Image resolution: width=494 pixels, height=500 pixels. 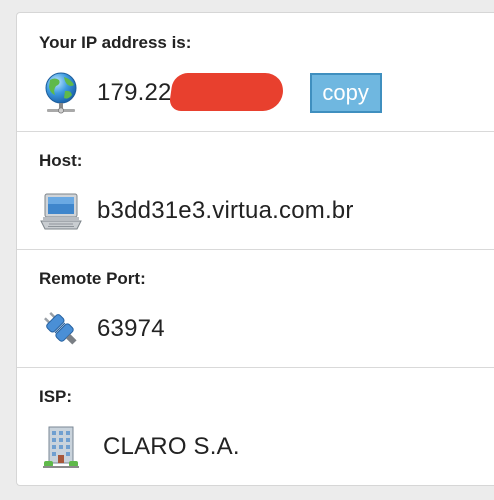 I want to click on isp-value: CLARO S.A., so click(x=171, y=446).